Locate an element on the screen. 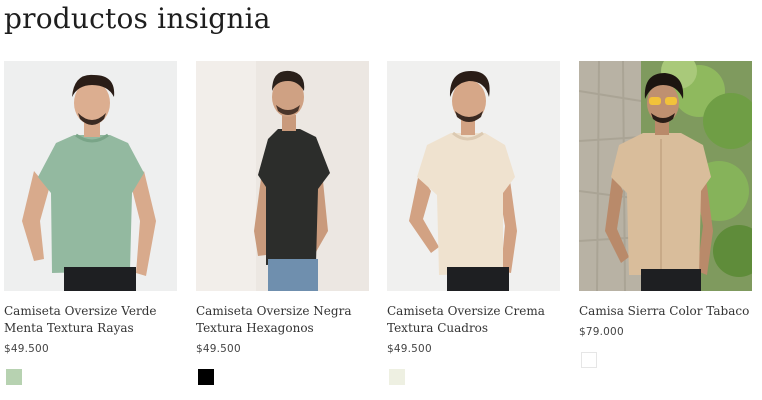 This screenshot has width=762, height=400. product-name: Camiseta Oversize Crema Textura Cuadros is located at coordinates (473, 320).